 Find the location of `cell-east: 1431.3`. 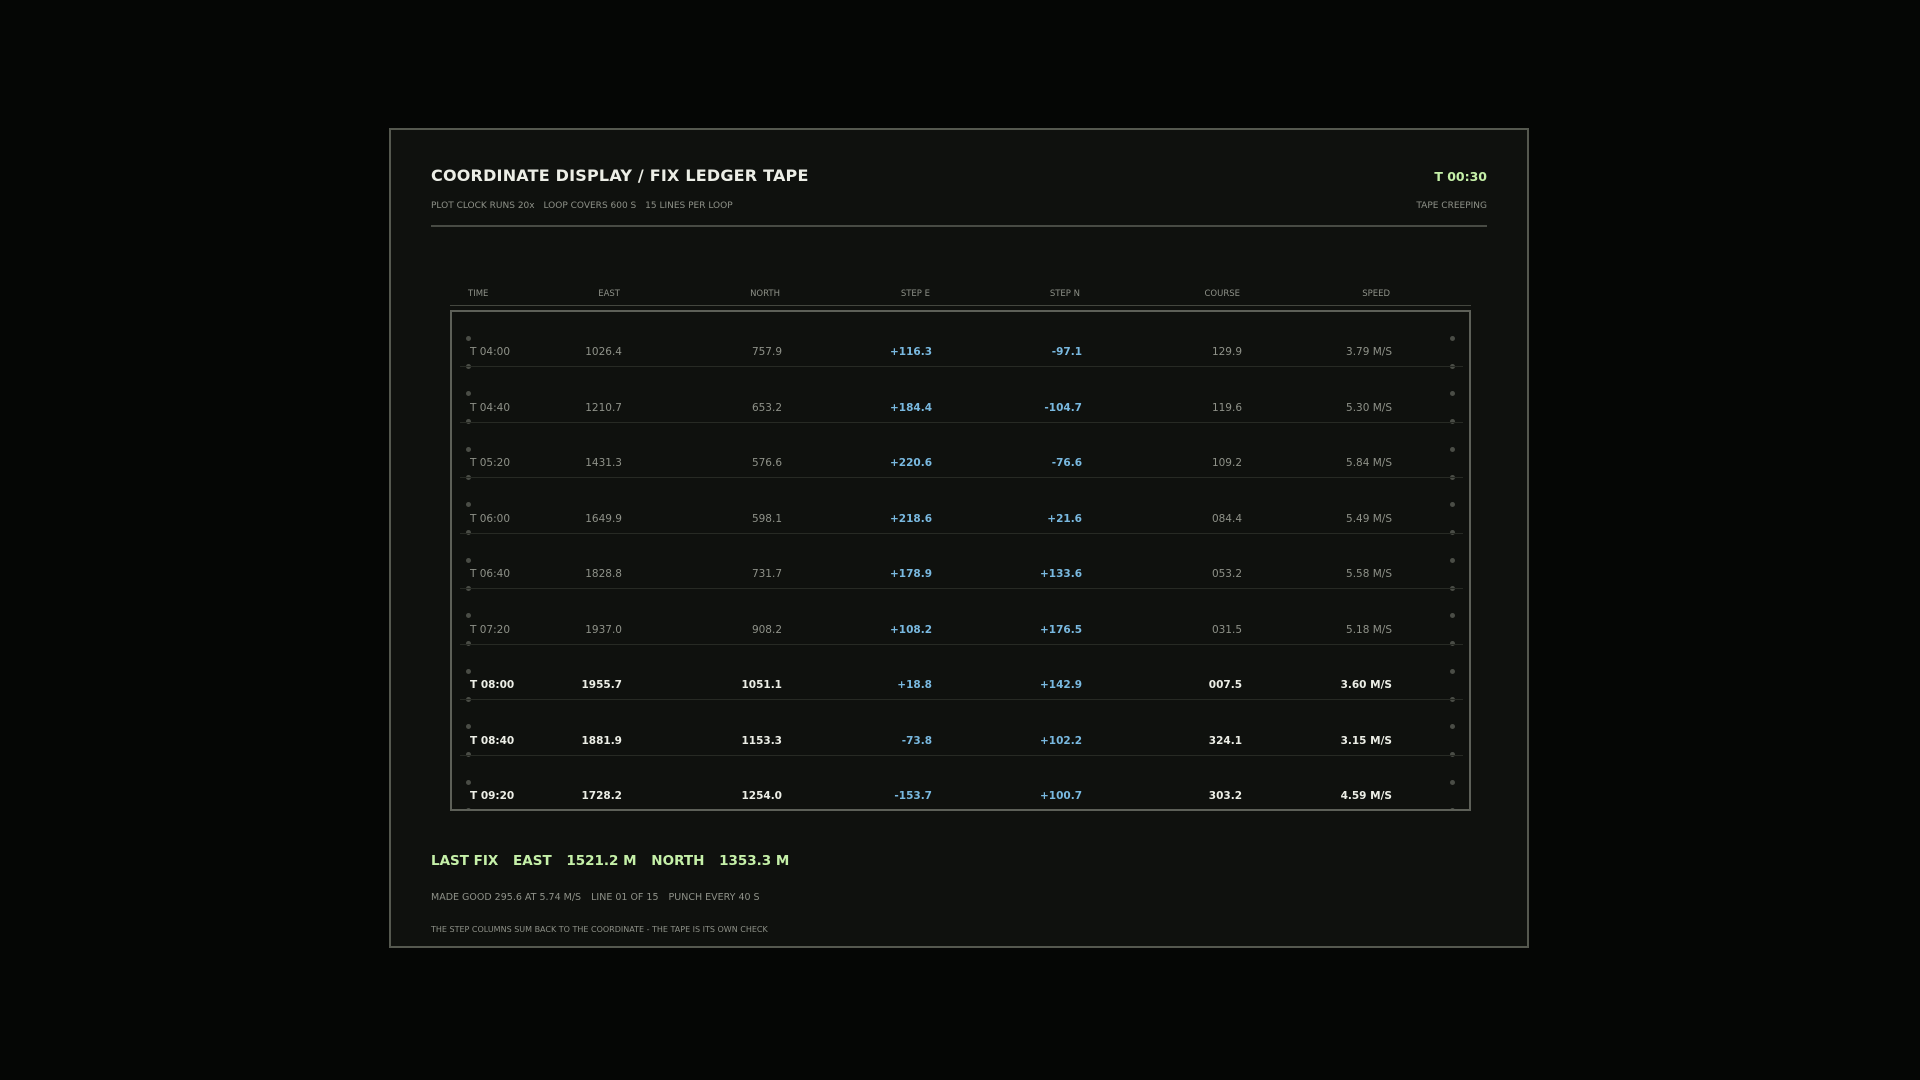

cell-east: 1431.3 is located at coordinates (603, 463).